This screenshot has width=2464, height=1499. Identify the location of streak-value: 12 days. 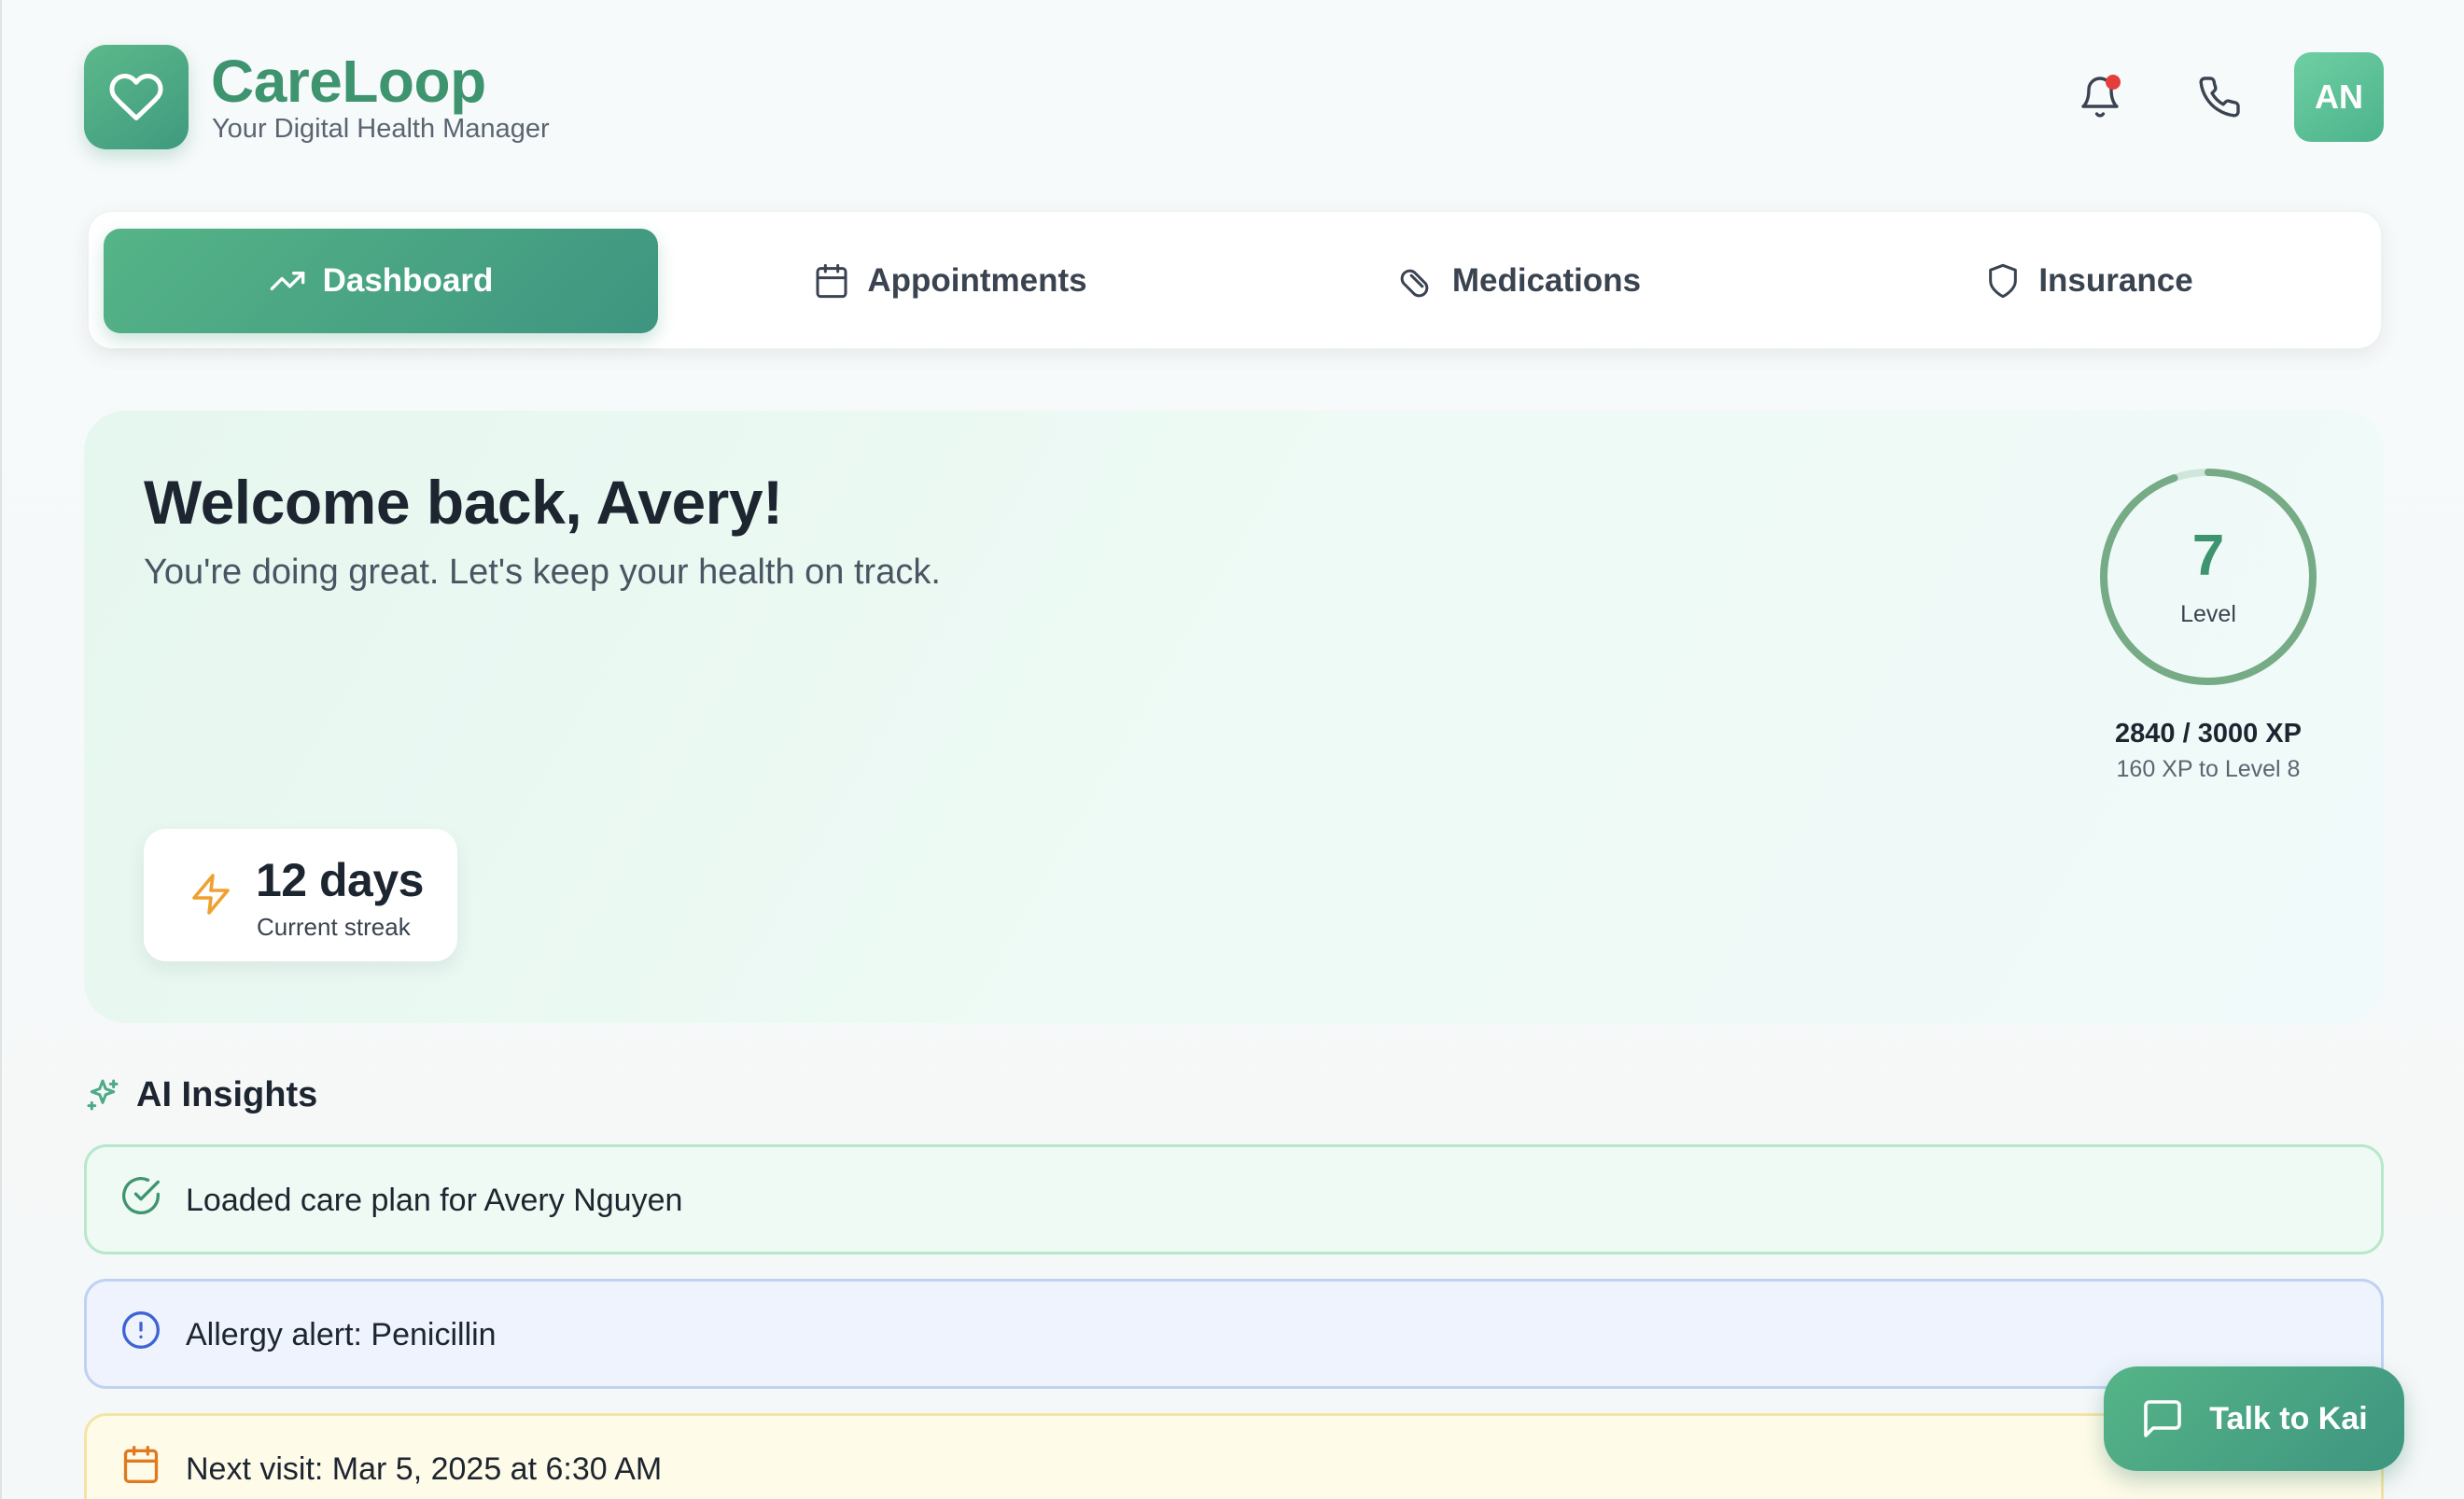
(340, 880).